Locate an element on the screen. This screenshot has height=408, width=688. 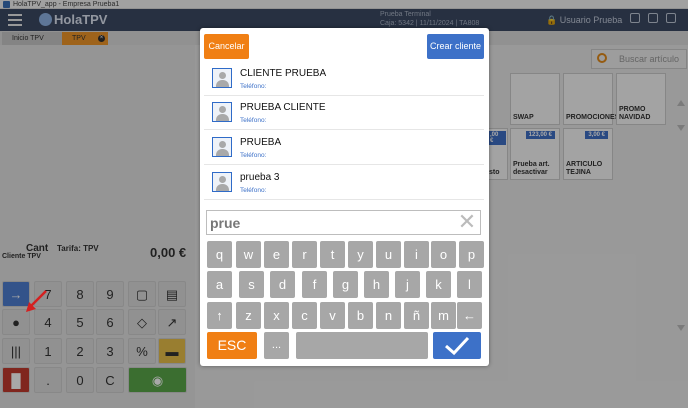
key-c: c is located at coordinates (304, 315).